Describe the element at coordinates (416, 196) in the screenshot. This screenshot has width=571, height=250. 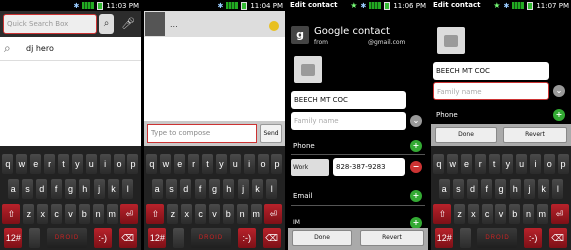
I see `add-email-icon: +` at that location.